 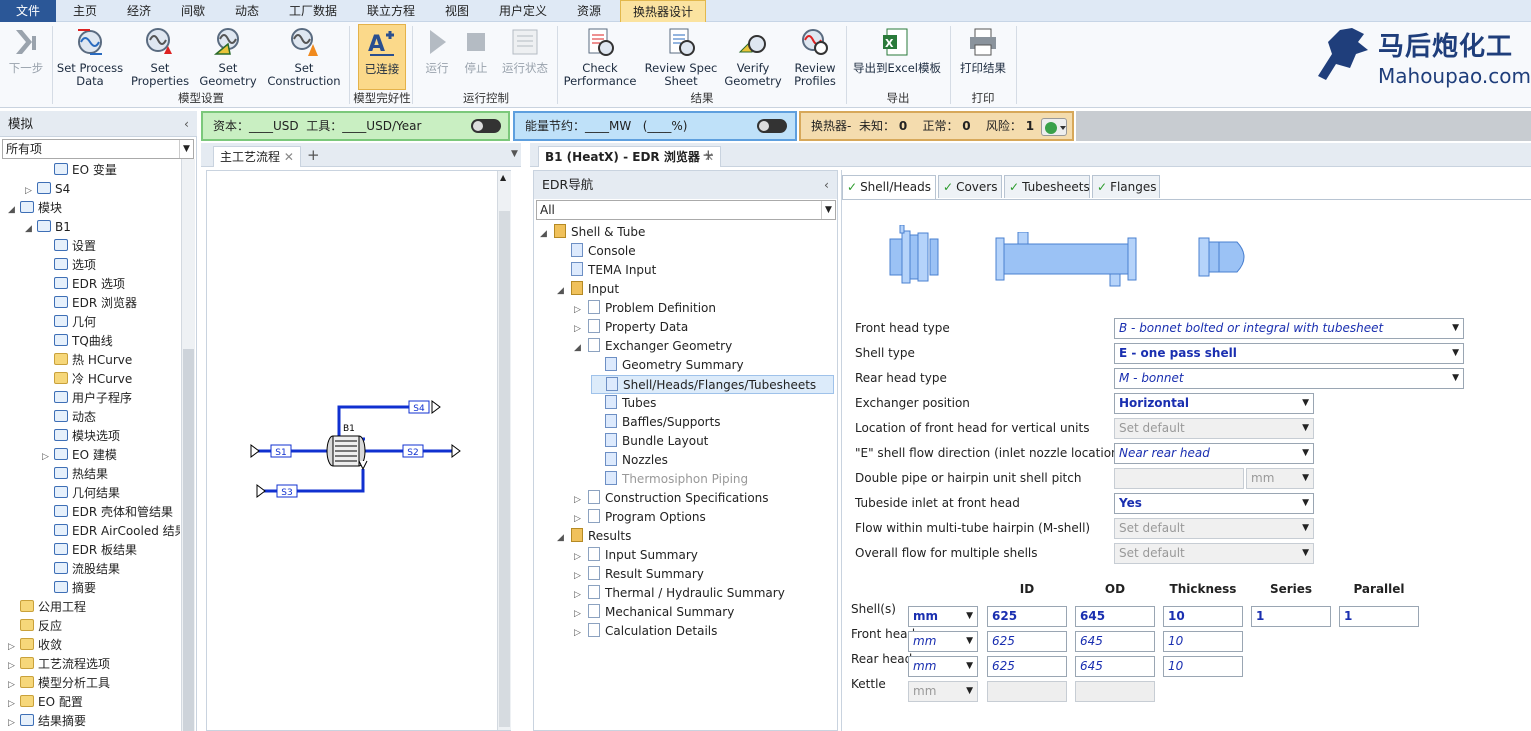 I want to click on nav-tree-item: ▷ Thermal / Hydraulic Summary, so click(x=679, y=593).